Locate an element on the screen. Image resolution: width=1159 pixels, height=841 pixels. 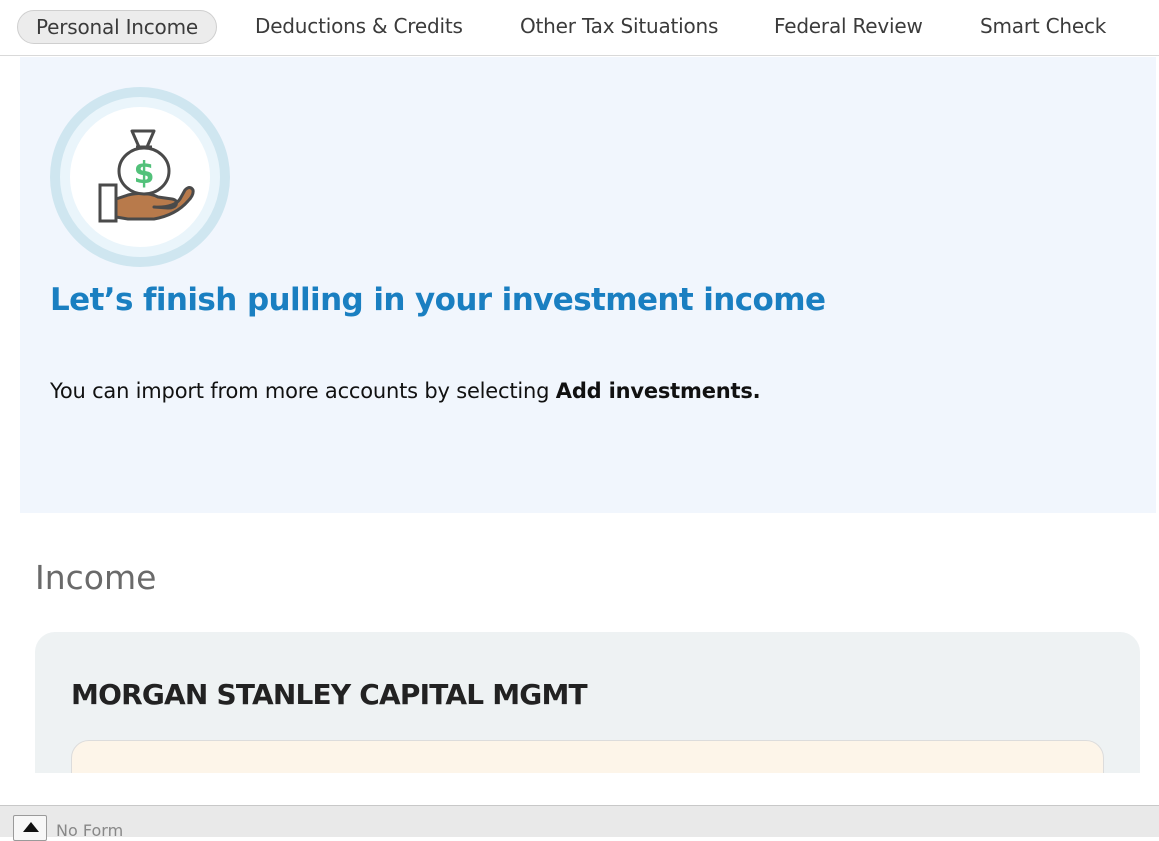
hero-illustration: $ is located at coordinates (140, 177).